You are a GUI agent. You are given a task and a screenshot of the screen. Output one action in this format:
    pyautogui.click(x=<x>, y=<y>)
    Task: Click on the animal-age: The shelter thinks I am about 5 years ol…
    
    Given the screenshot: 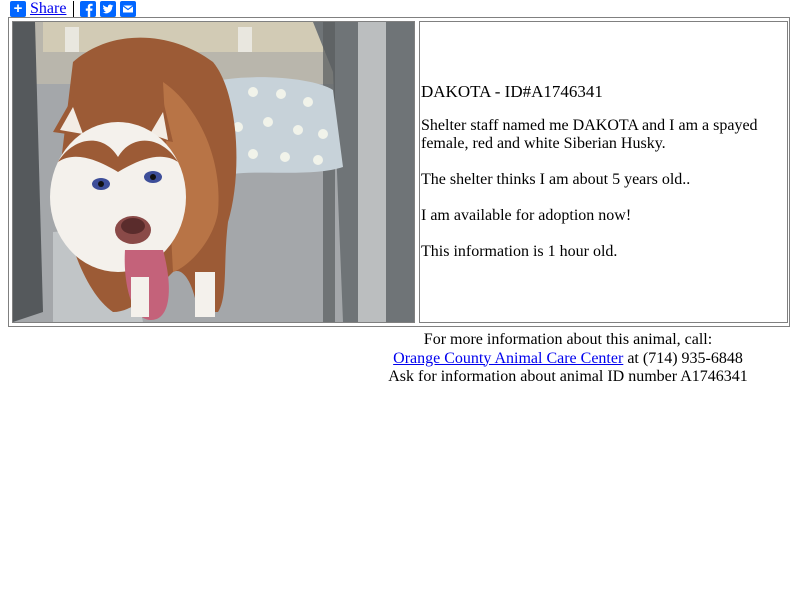 What is the action you would take?
    pyautogui.click(x=556, y=179)
    